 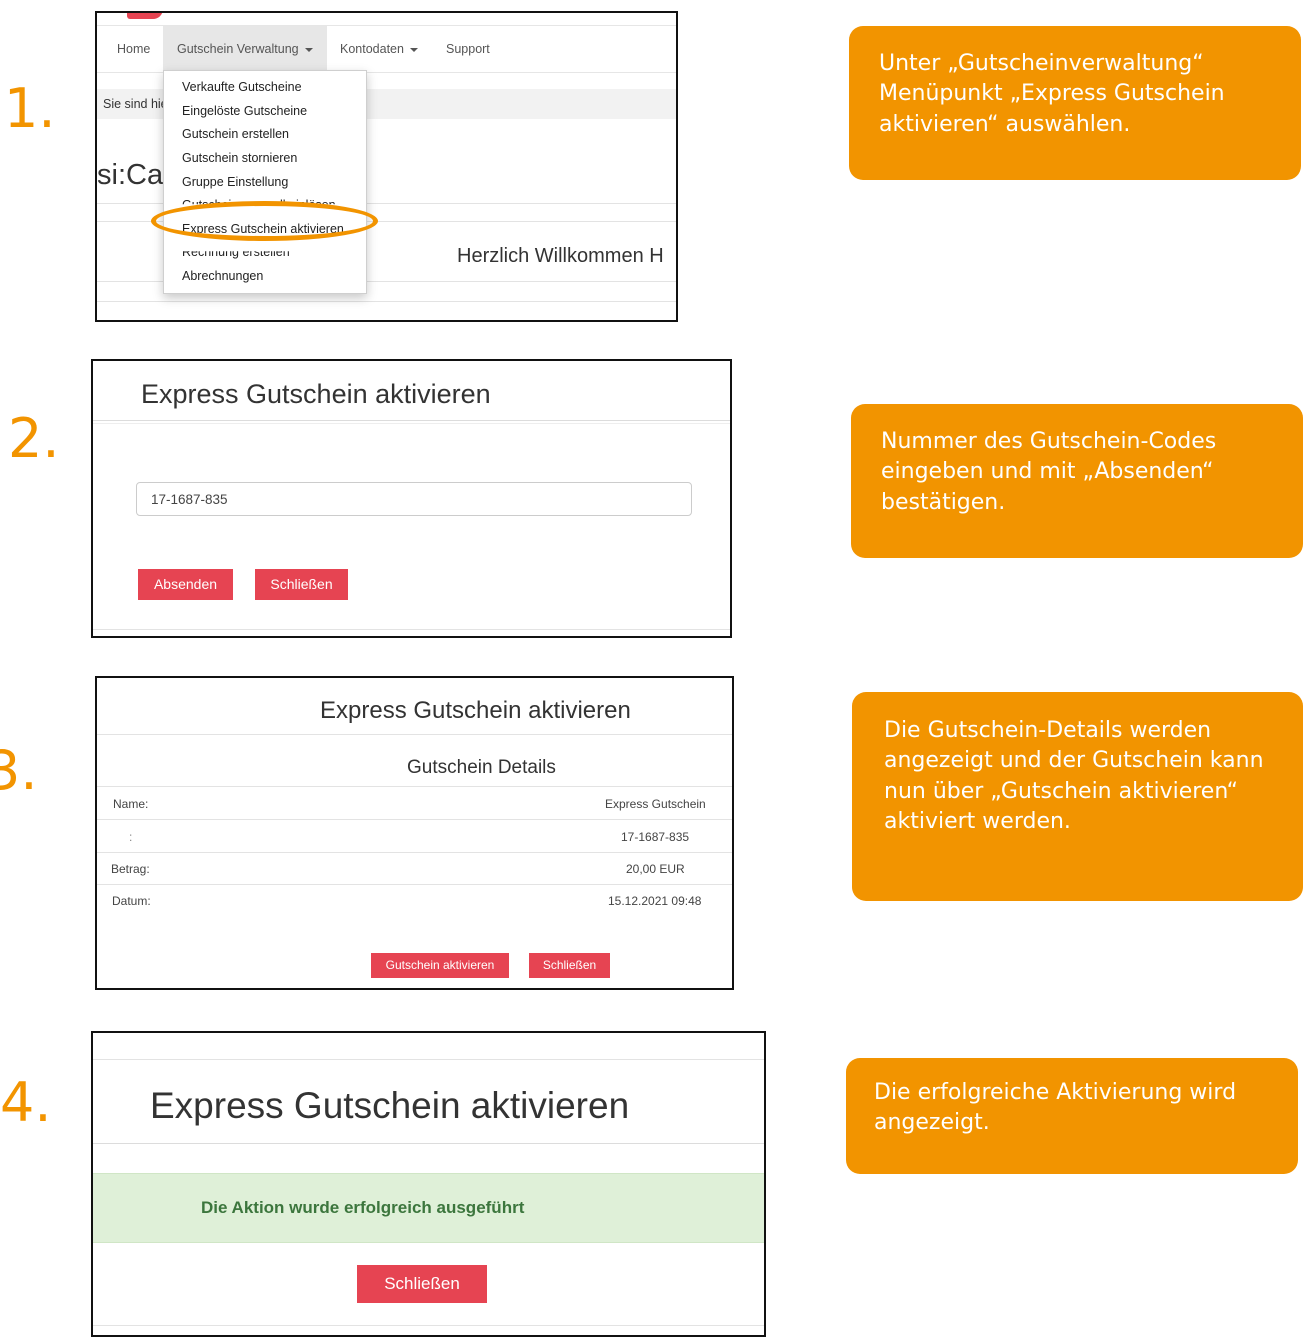 I want to click on success-alert: Die Aktion wurde erfolgreich ausgeführt, so click(x=428, y=1208).